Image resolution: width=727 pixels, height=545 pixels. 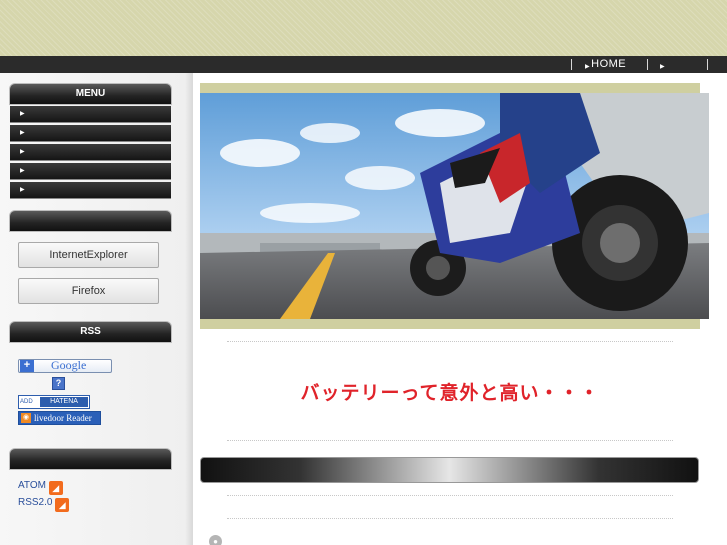 I want to click on hatena-icon: ADD, so click(x=26, y=402).